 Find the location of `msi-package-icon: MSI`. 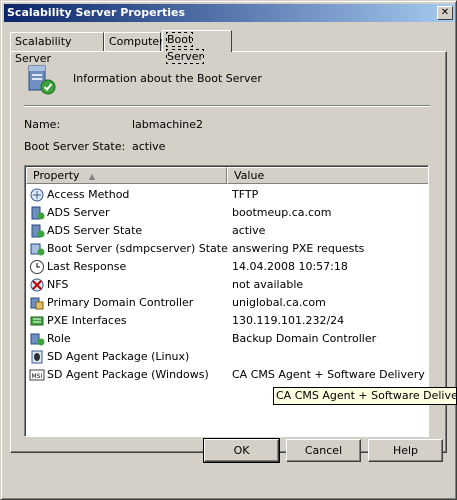

msi-package-icon: MSI is located at coordinates (37, 375).